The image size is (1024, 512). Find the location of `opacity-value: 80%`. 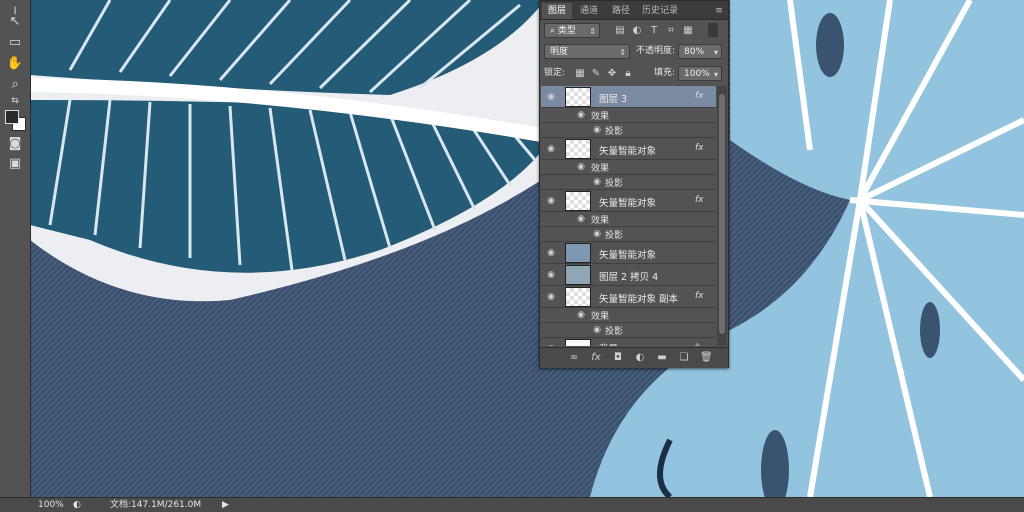

opacity-value: 80% is located at coordinates (694, 52).